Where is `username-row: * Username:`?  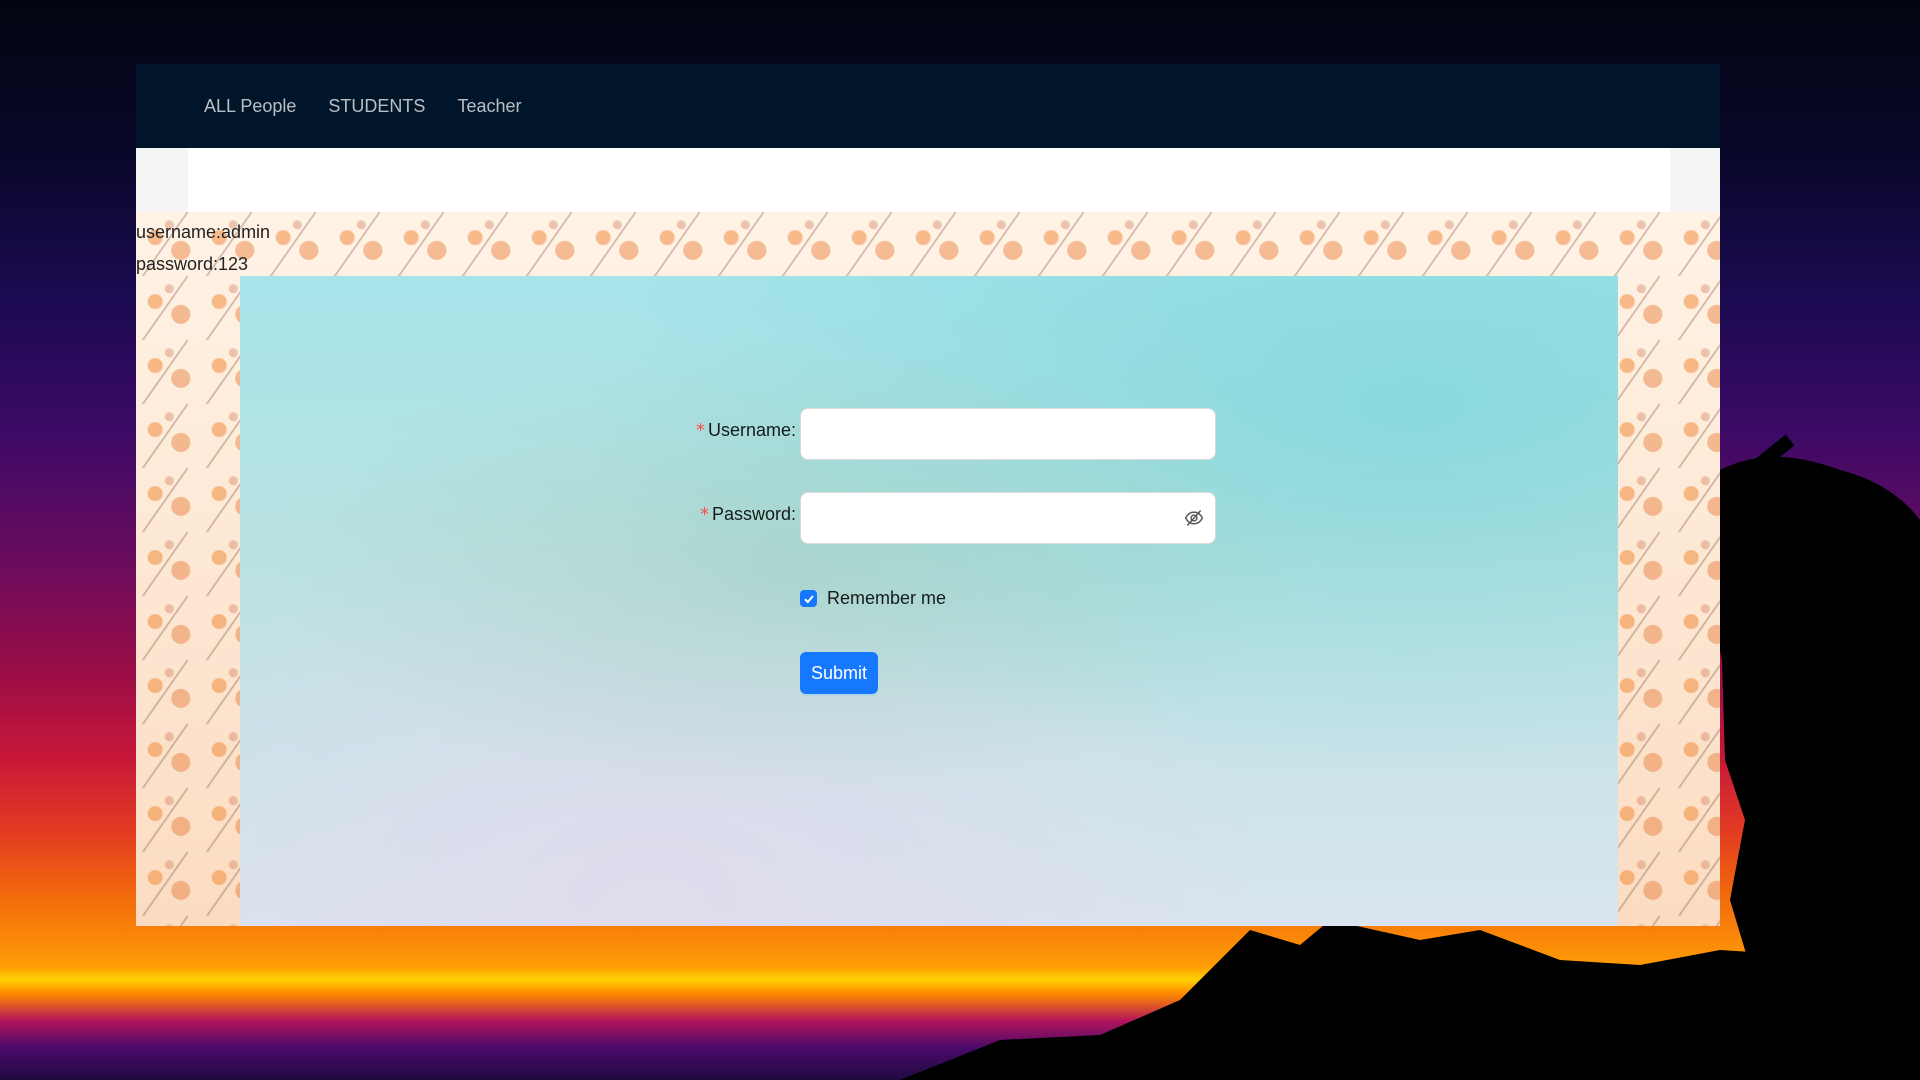
username-row: * Username: is located at coordinates (929, 434).